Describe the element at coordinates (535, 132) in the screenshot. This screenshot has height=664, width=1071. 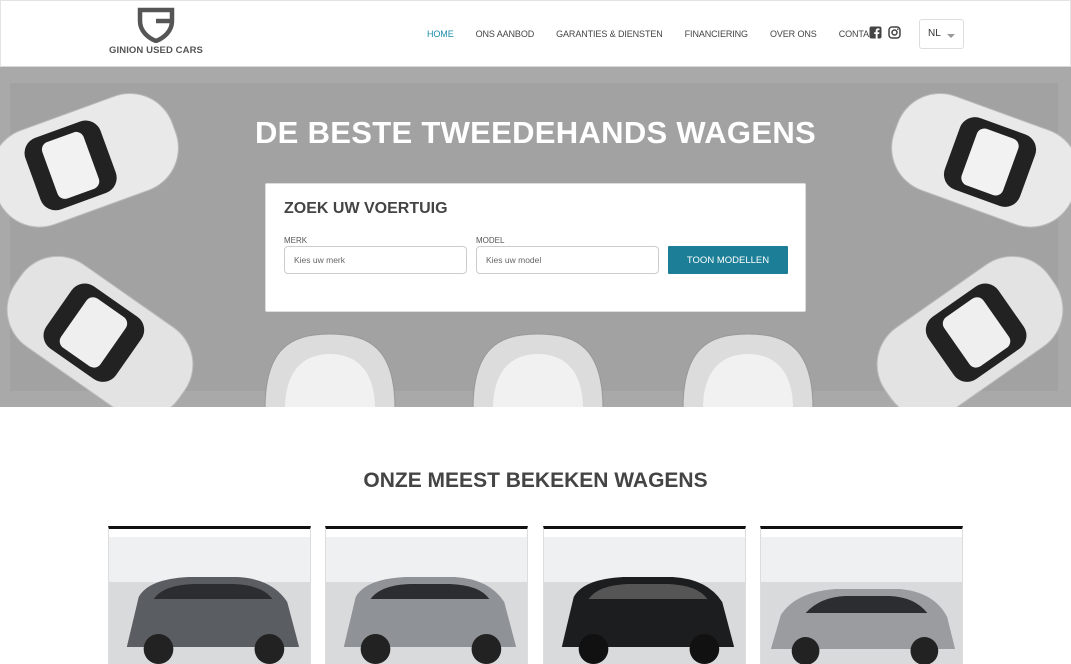
I see `hero-title: DE BESTE TWEEDEHANDS WAGENS` at that location.